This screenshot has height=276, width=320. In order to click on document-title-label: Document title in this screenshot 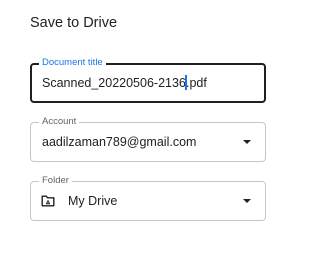, I will do `click(72, 63)`.